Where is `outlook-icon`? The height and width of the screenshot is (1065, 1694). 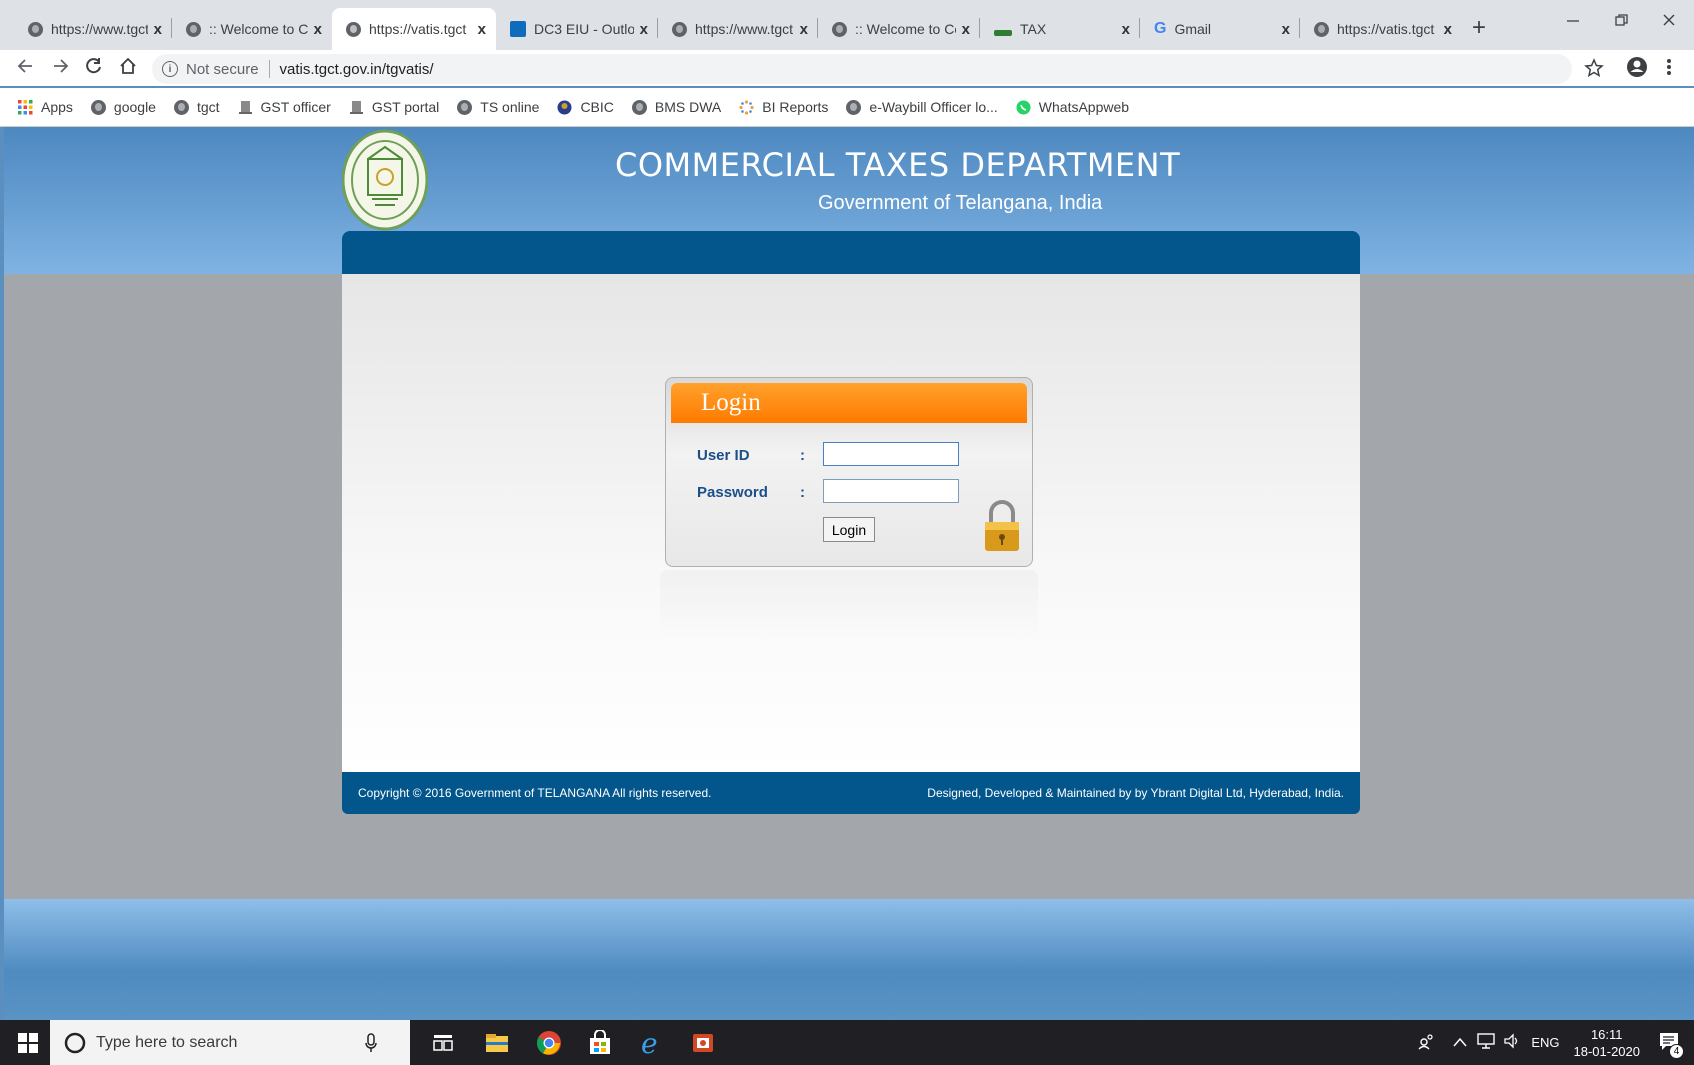 outlook-icon is located at coordinates (518, 29).